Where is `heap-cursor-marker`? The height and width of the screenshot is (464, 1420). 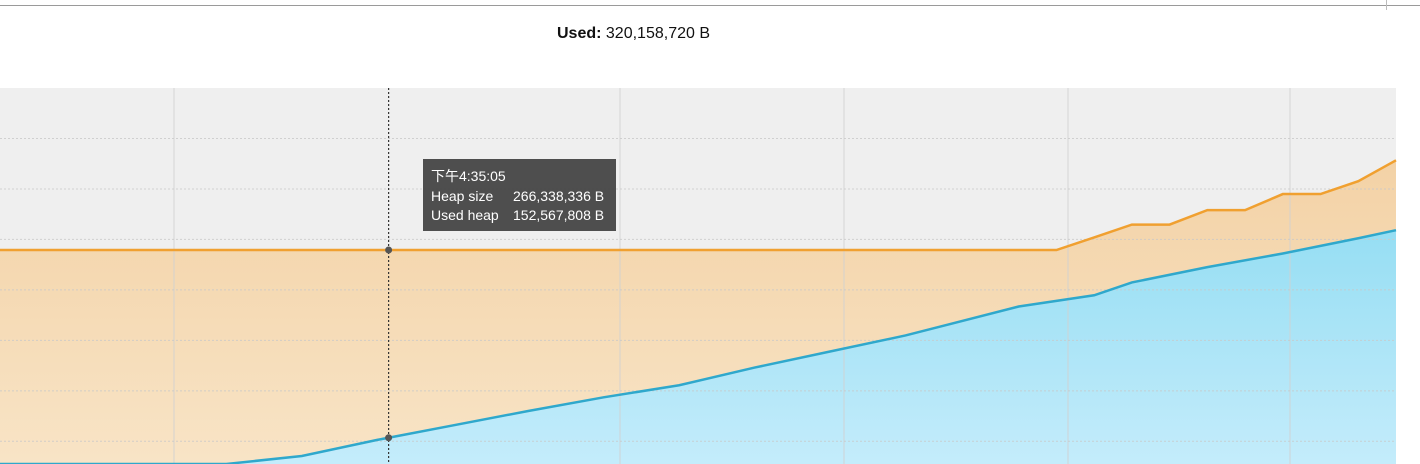
heap-cursor-marker is located at coordinates (389, 250).